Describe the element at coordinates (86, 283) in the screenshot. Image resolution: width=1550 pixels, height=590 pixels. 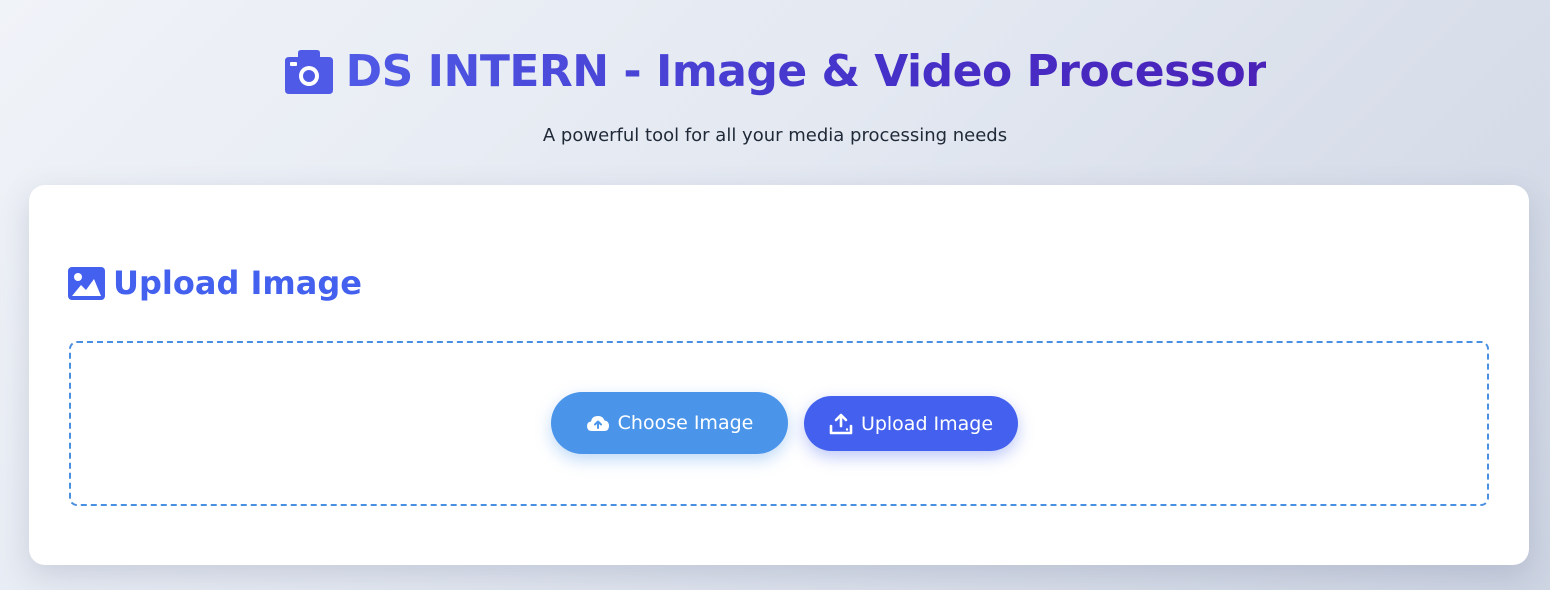
I see `image-icon` at that location.